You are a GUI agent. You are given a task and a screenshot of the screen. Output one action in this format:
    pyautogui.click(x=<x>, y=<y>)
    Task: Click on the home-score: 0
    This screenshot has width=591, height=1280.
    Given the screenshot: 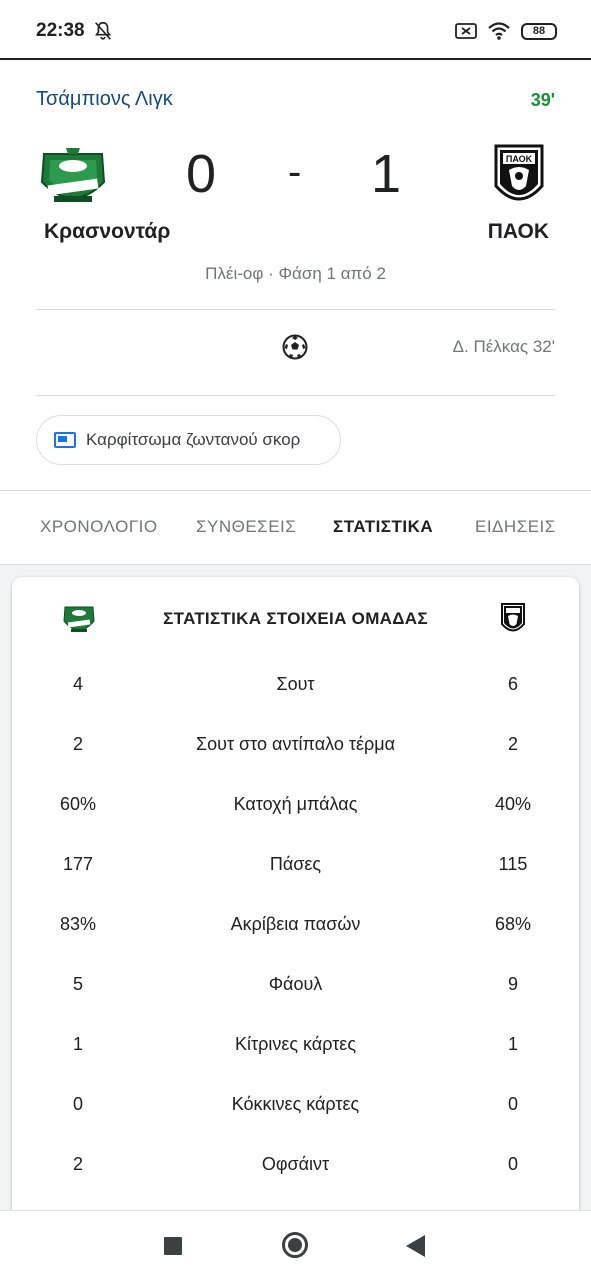 What is the action you would take?
    pyautogui.click(x=201, y=174)
    